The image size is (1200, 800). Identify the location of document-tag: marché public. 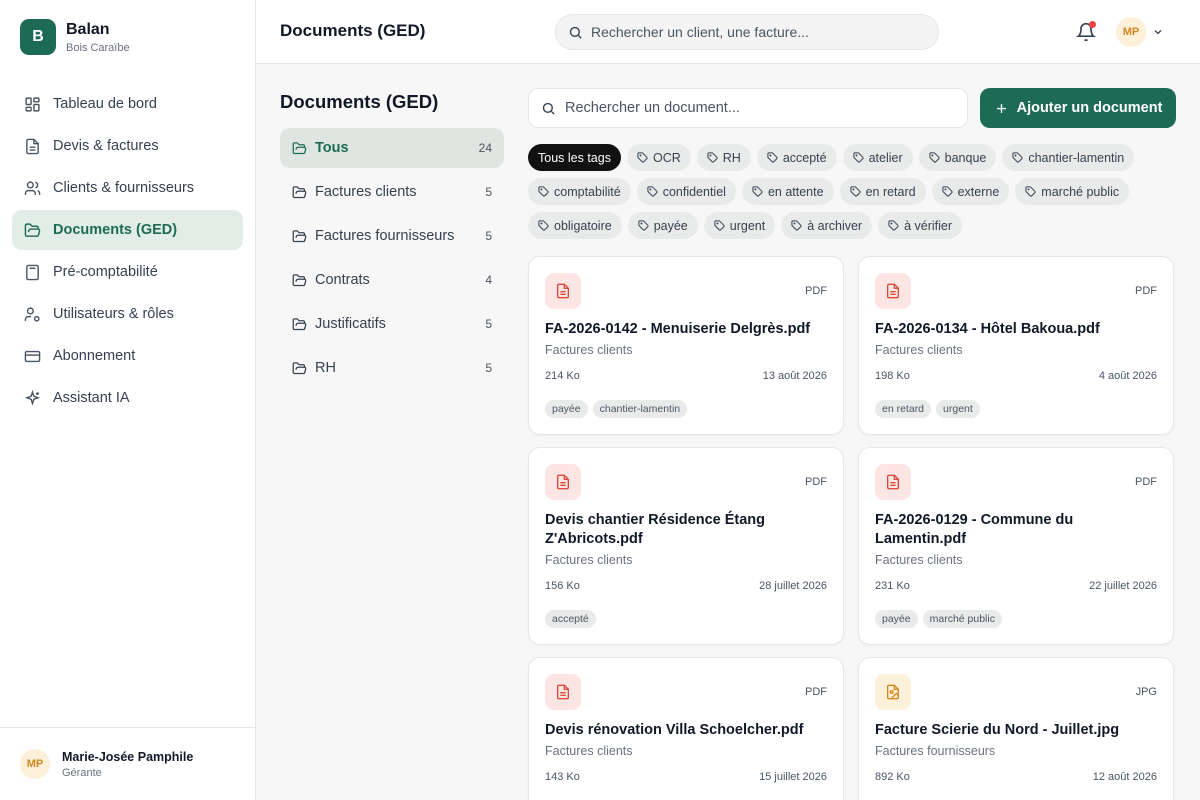
(962, 619).